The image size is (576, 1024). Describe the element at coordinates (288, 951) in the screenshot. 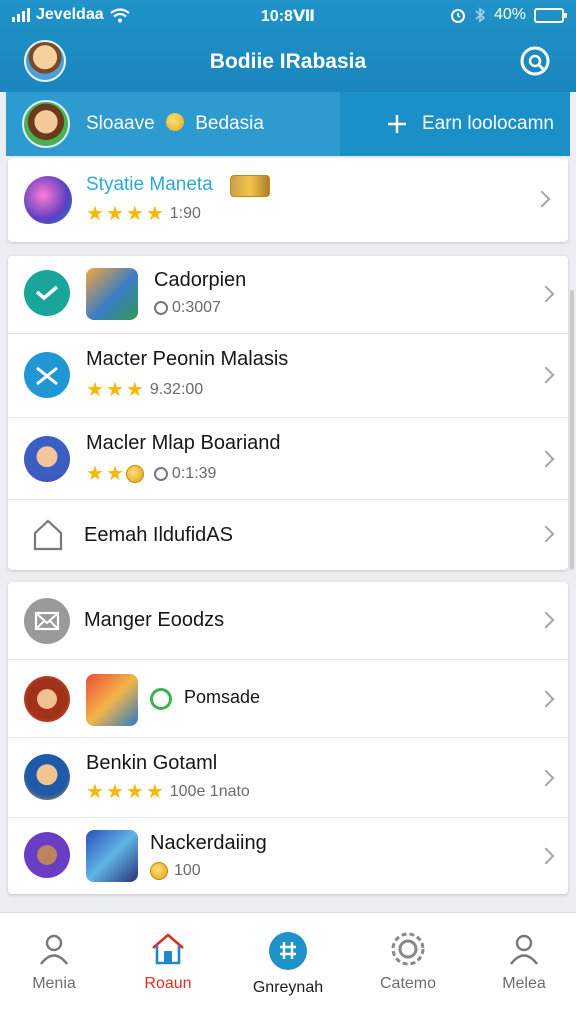

I see `grid-icon` at that location.